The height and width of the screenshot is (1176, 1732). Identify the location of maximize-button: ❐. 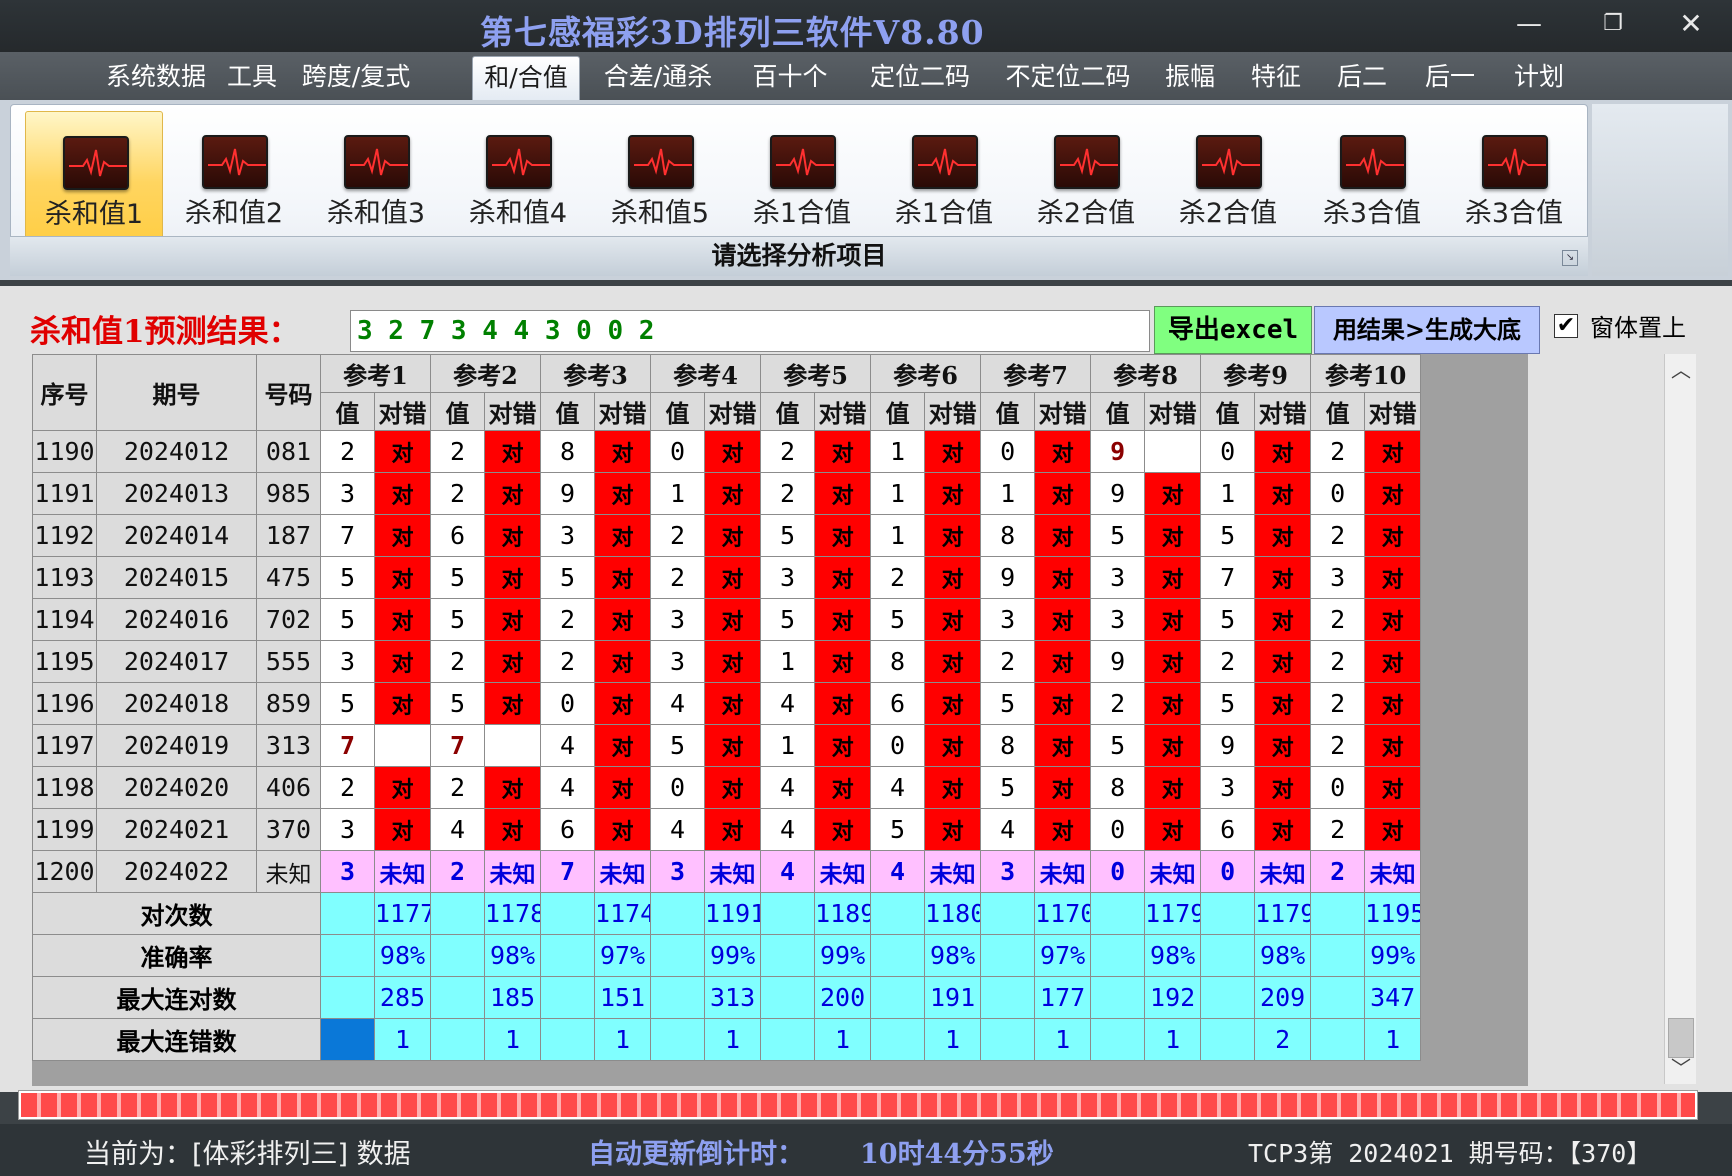
(1613, 24).